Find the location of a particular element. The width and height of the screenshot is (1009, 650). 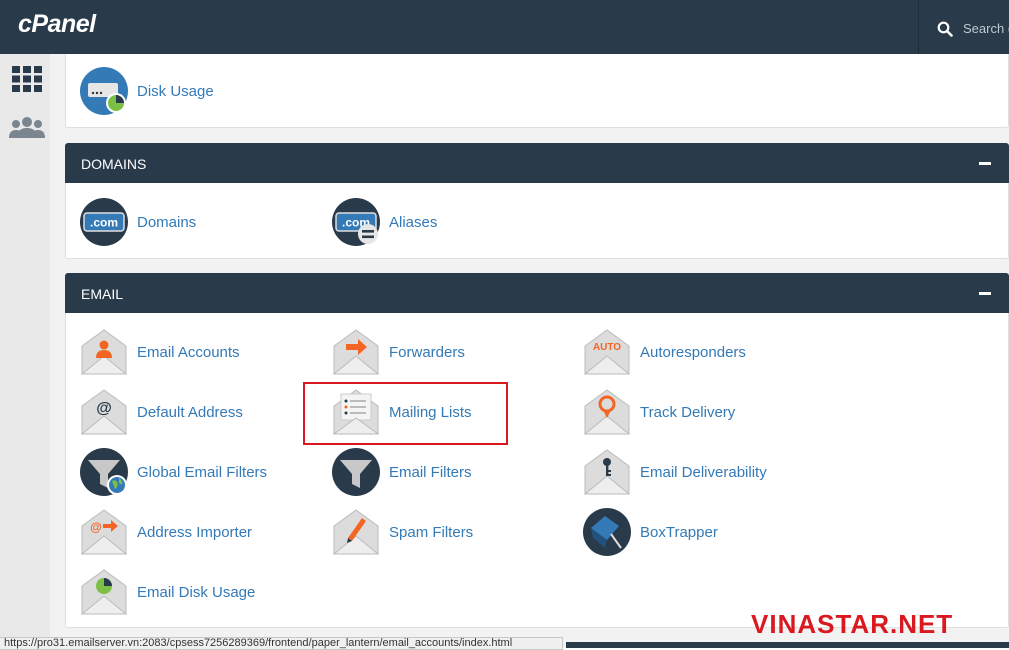

track-delivery-link: Track Delivery is located at coordinates (659, 412).